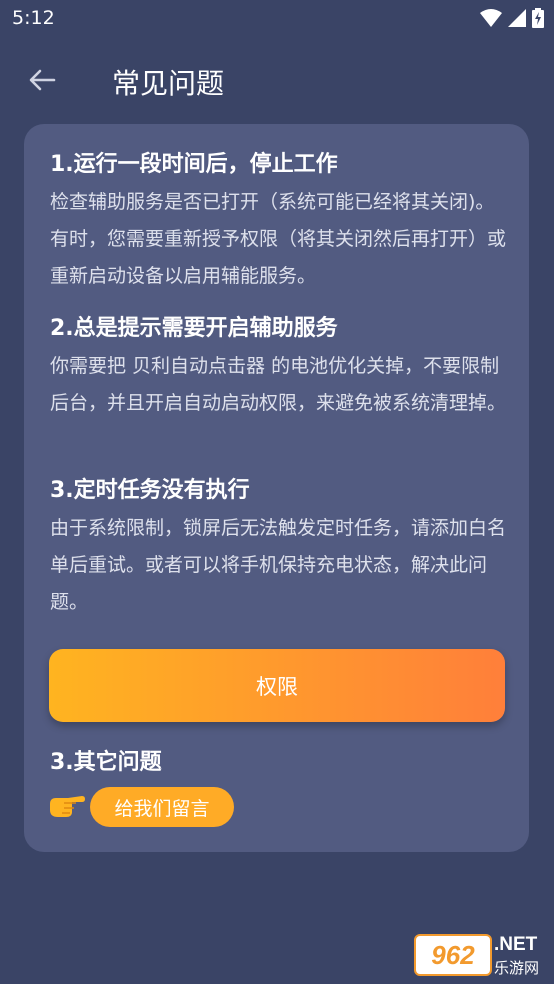 Image resolution: width=554 pixels, height=984 pixels. What do you see at coordinates (453, 955) in the screenshot?
I see `watermark-logo: 962` at bounding box center [453, 955].